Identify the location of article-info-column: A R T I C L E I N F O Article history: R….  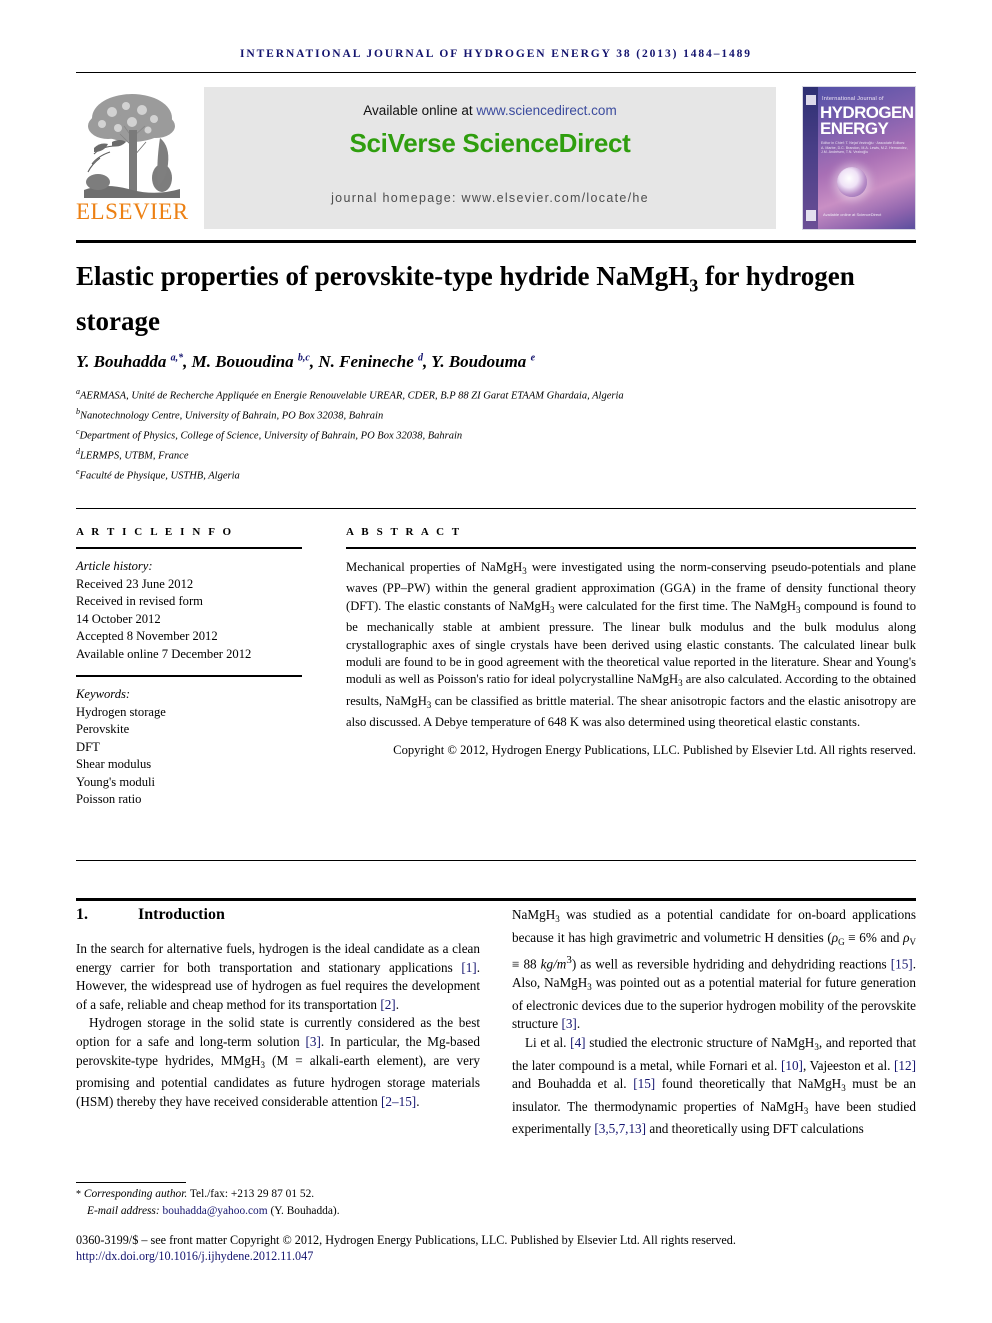
(189, 667).